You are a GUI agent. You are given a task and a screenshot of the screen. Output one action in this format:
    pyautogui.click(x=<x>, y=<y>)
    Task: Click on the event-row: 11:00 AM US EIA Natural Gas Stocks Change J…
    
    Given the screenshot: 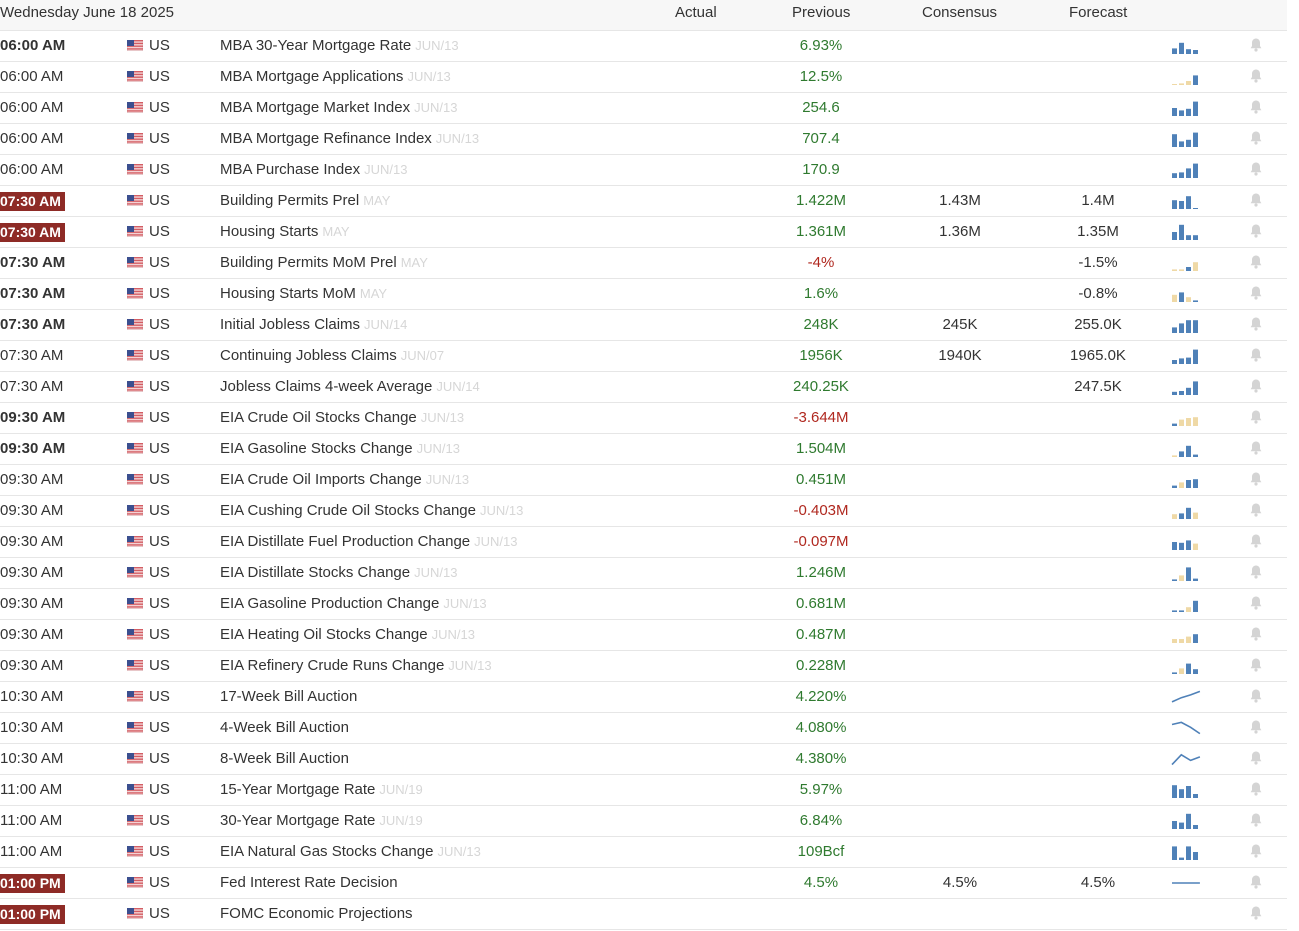 What is the action you would take?
    pyautogui.click(x=643, y=852)
    